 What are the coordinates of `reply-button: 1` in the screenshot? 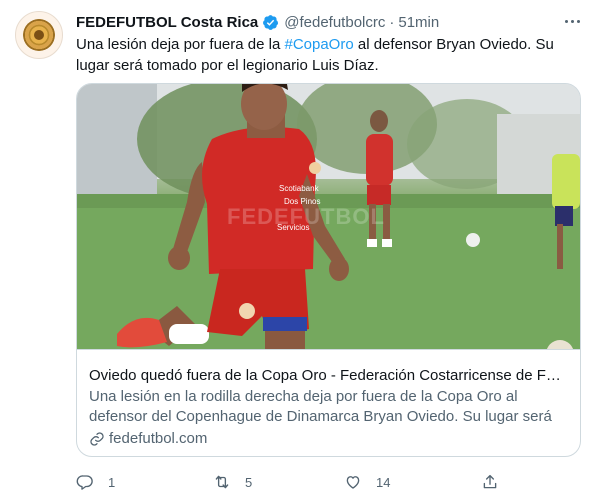 It's located at (95, 482).